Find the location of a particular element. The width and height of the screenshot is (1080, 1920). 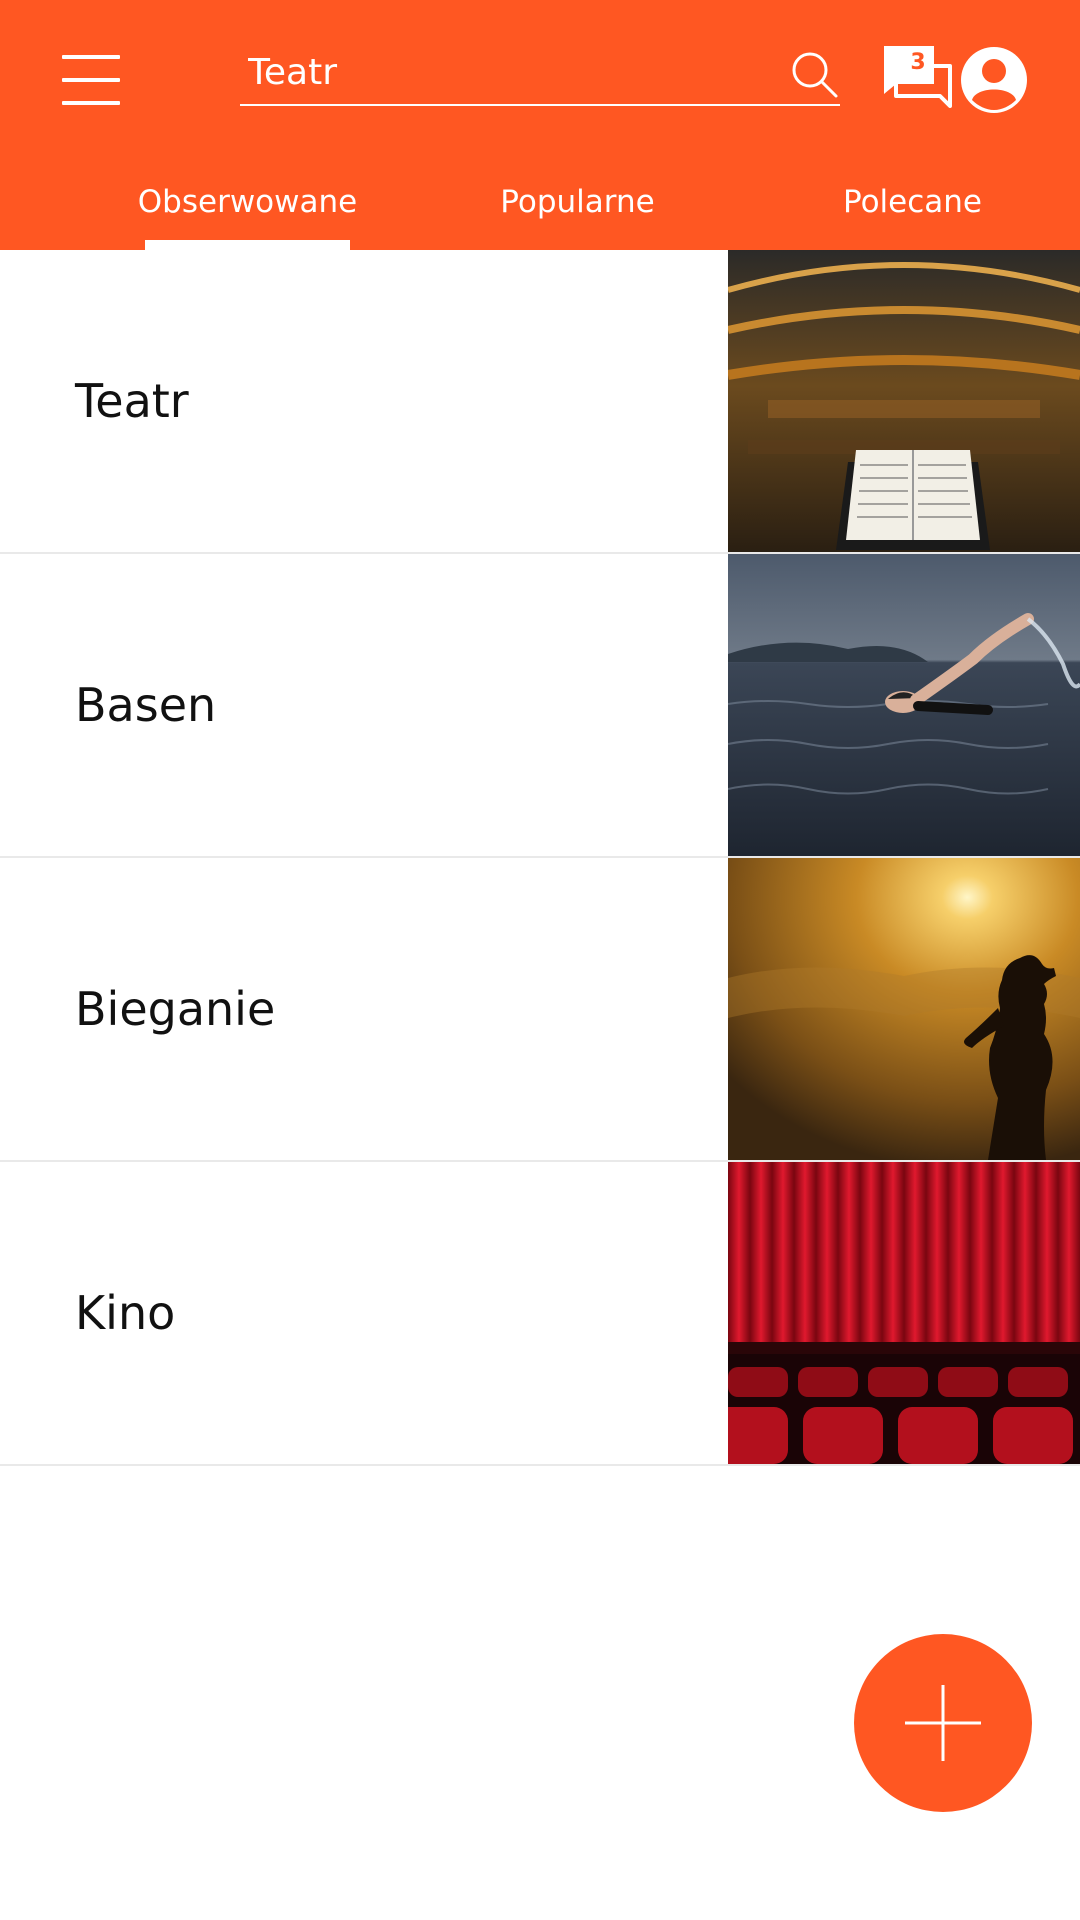

menu-icon is located at coordinates (91, 80).